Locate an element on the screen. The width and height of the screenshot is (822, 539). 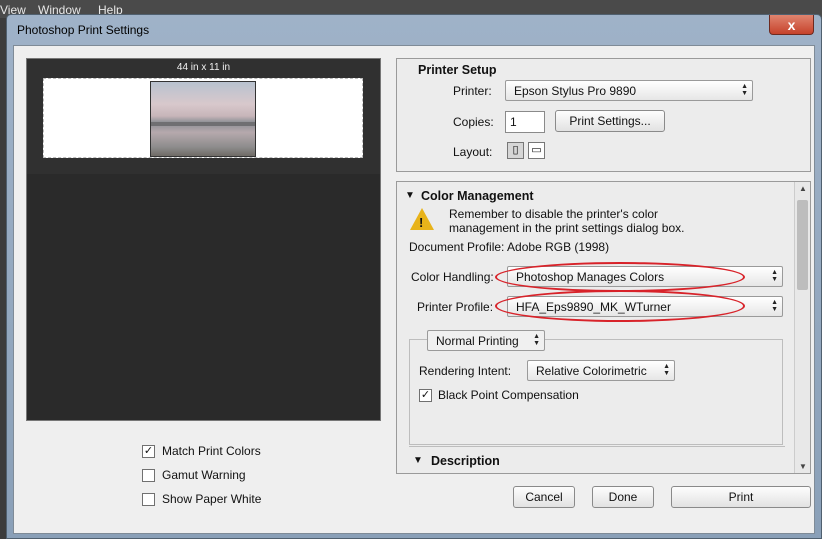
black-point-option: ✓ Black Point Compensation is located at coordinates (499, 395).